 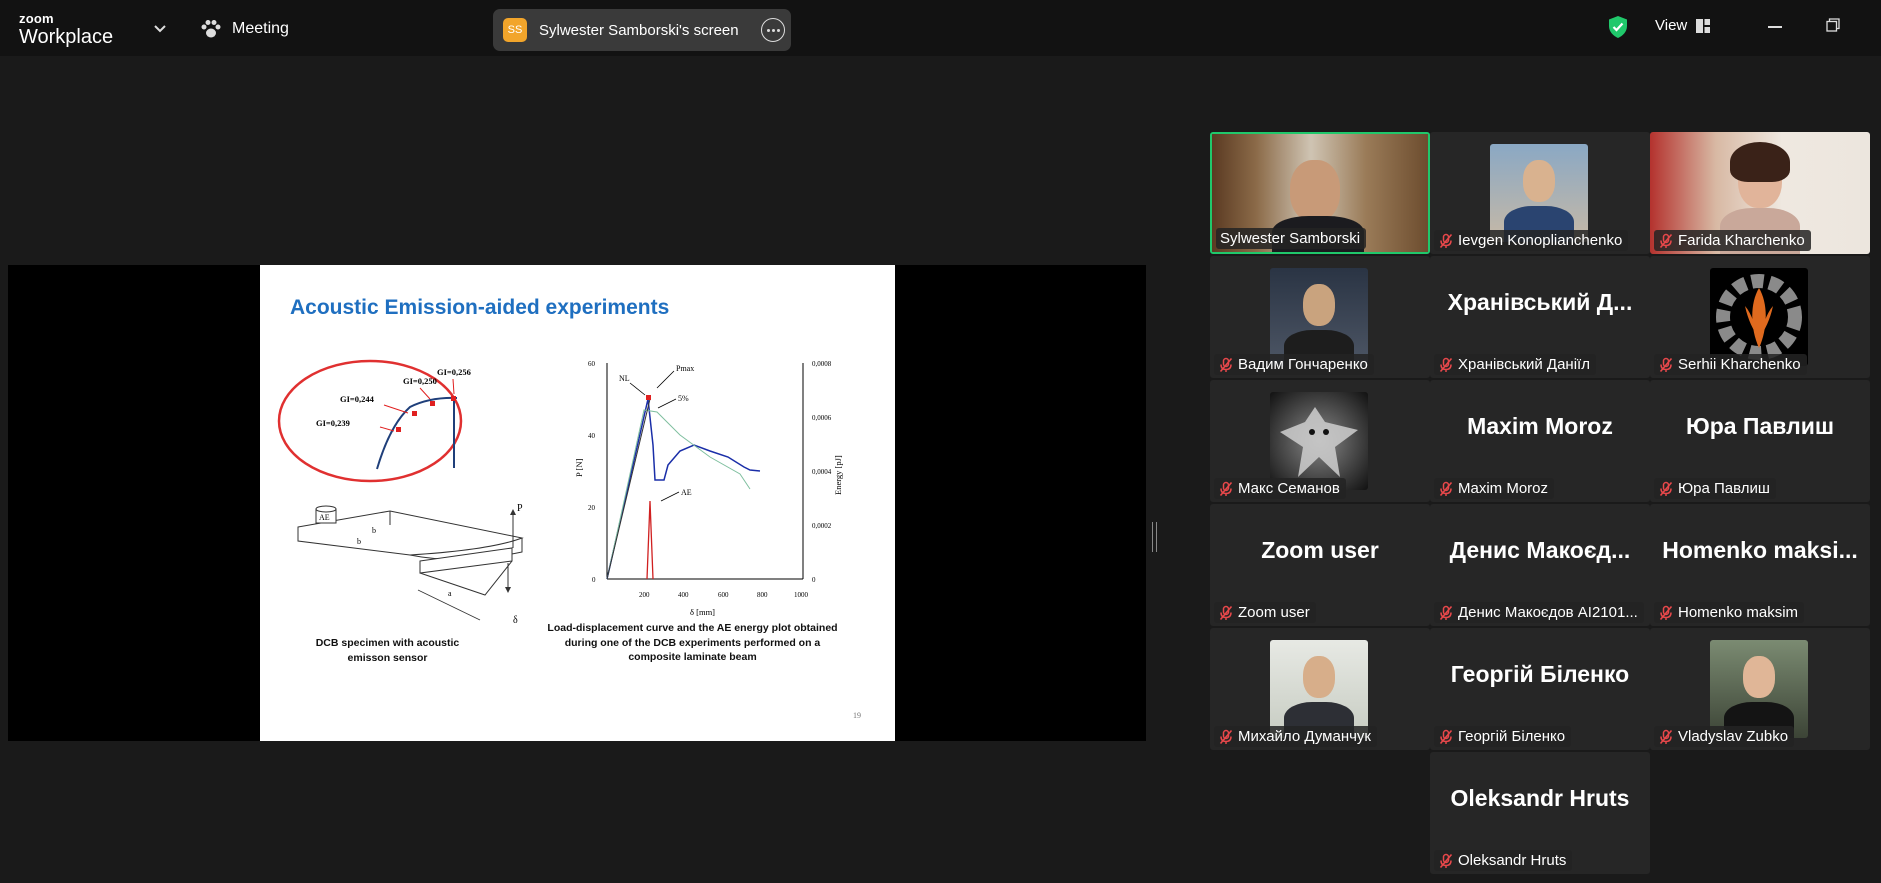 What do you see at coordinates (515, 620) in the screenshot?
I see `delta-label: δ` at bounding box center [515, 620].